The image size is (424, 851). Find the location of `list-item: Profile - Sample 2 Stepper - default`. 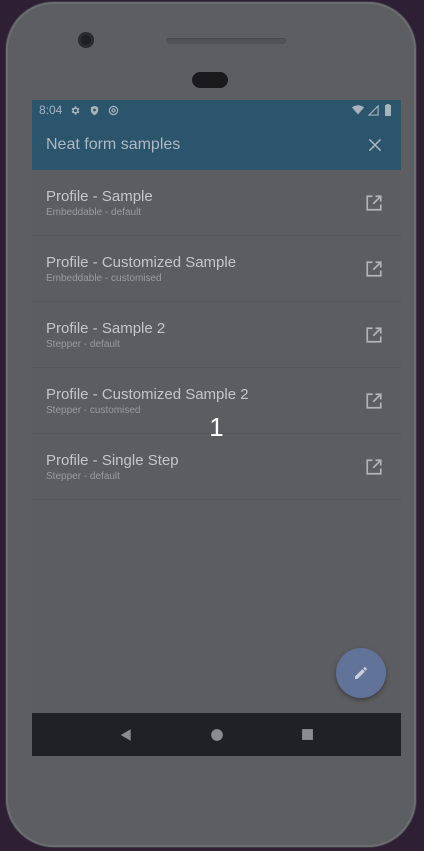

list-item: Profile - Sample 2 Stepper - default is located at coordinates (216, 335).